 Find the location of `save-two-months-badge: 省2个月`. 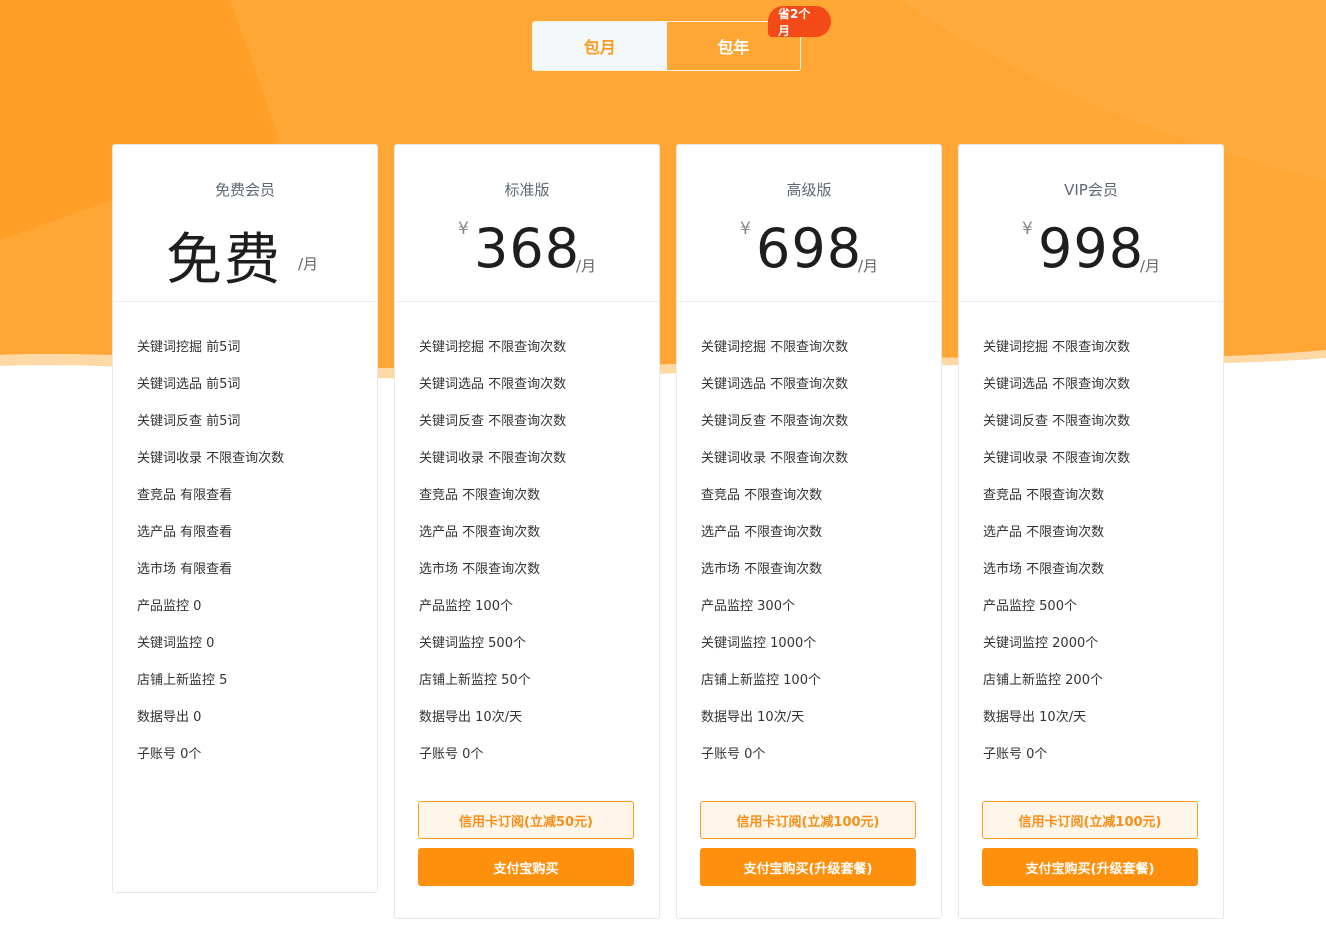

save-two-months-badge: 省2个月 is located at coordinates (799, 22).